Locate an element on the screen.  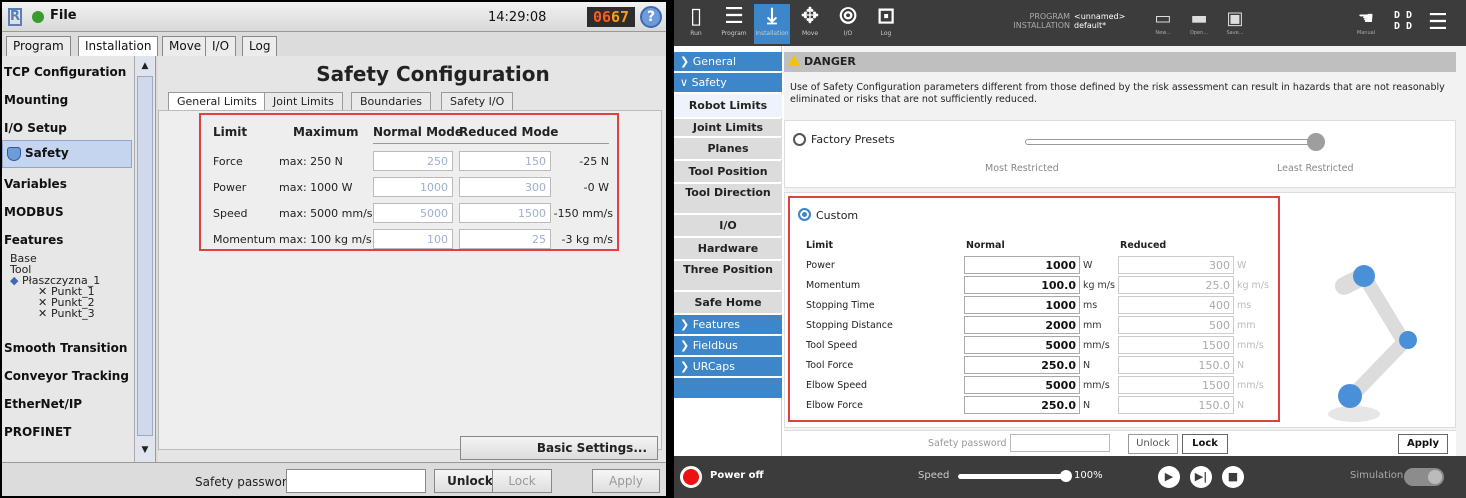
section-features: ❯ Features is located at coordinates (728, 325).